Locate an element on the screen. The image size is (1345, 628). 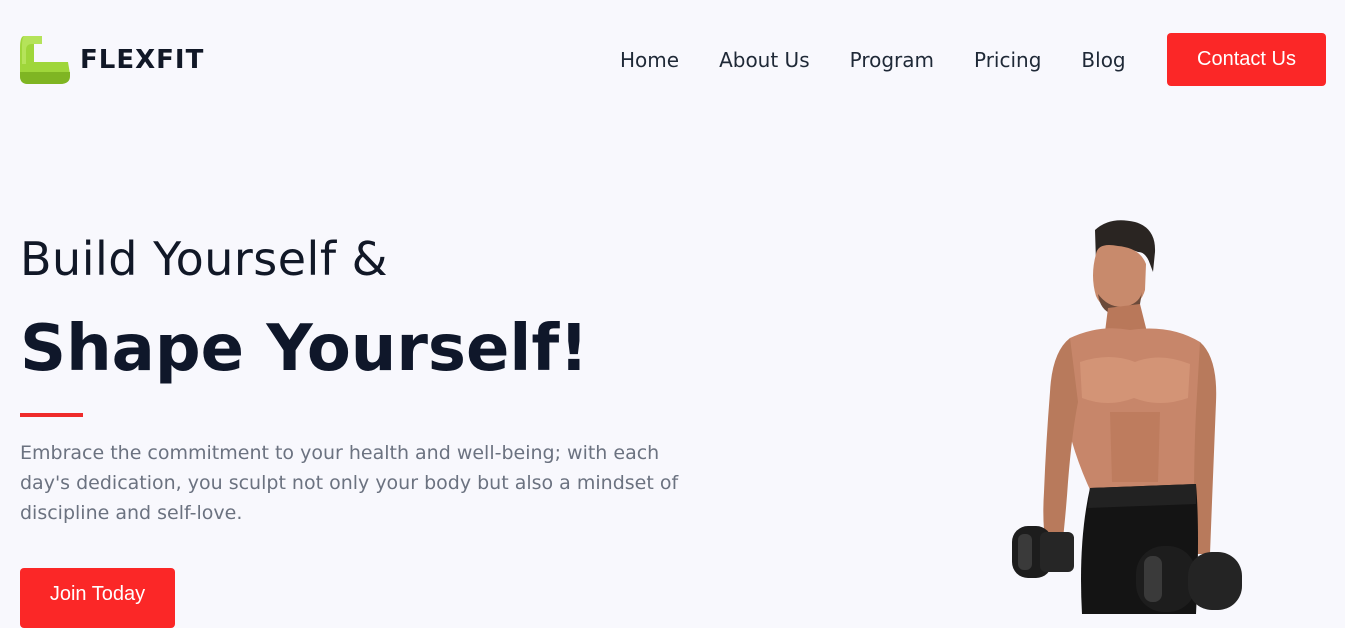
man-with-dumbbells-photo is located at coordinates (1127, 417).